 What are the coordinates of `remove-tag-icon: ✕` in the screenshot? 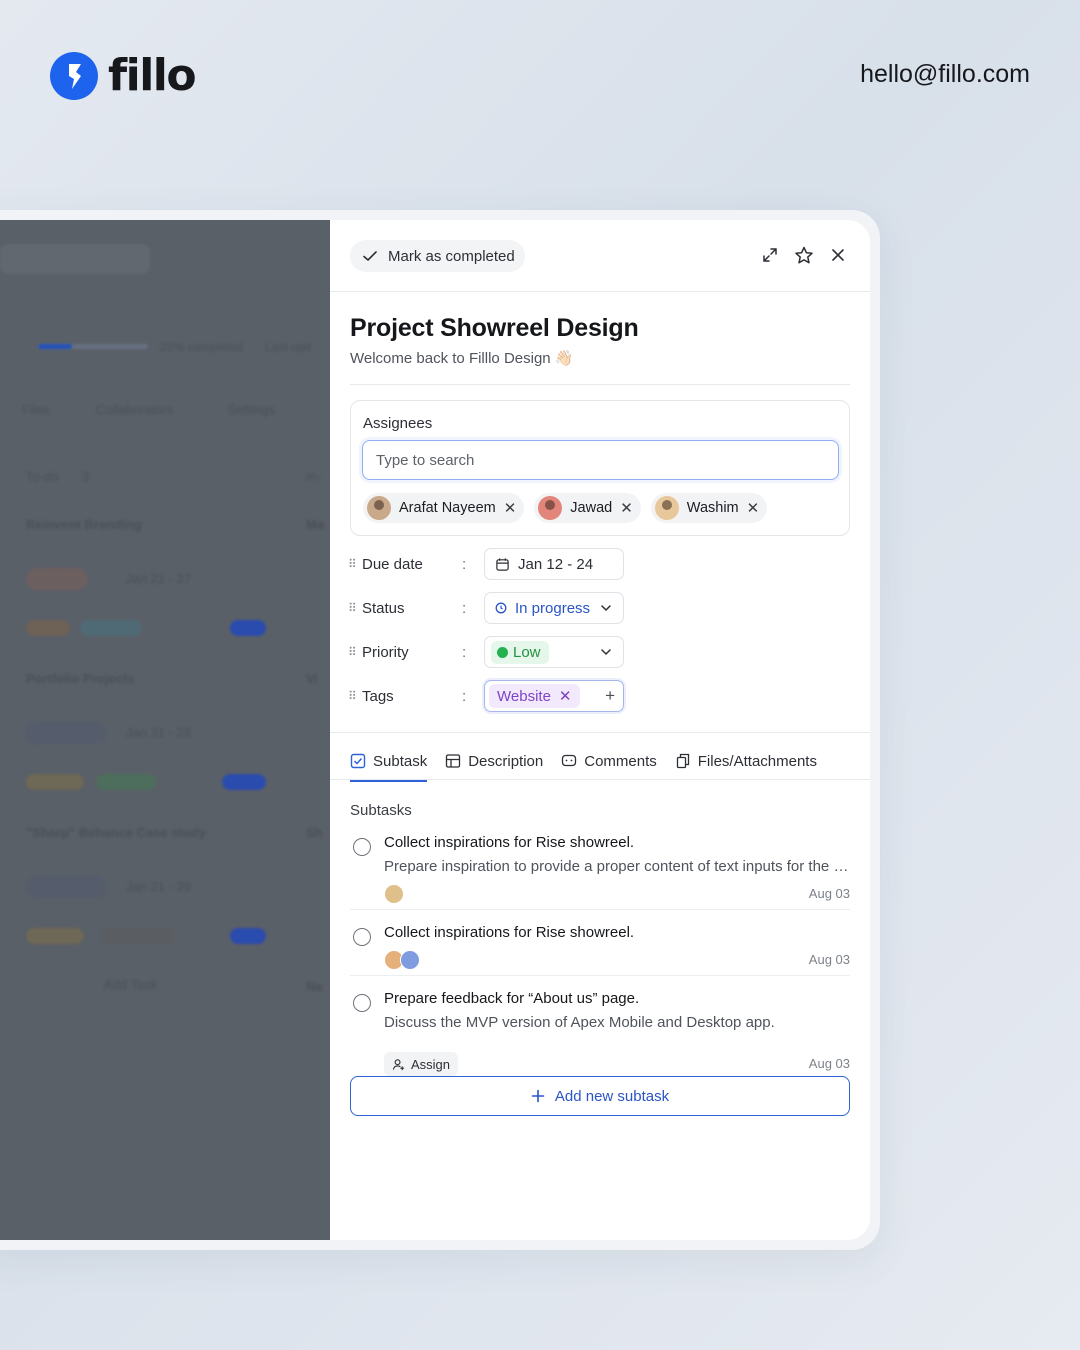 It's located at (565, 696).